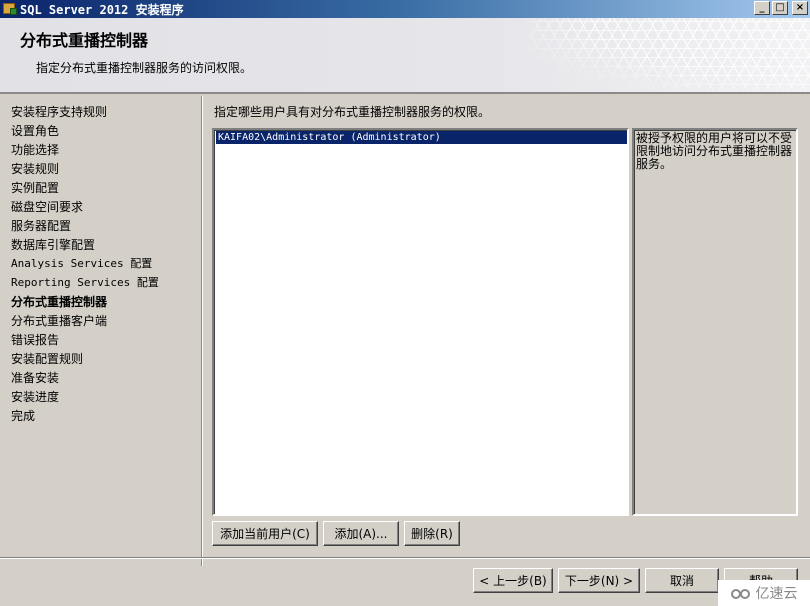 The image size is (810, 606). Describe the element at coordinates (102, 9) in the screenshot. I see `window-title: SQL Server 2012 安装程序` at that location.